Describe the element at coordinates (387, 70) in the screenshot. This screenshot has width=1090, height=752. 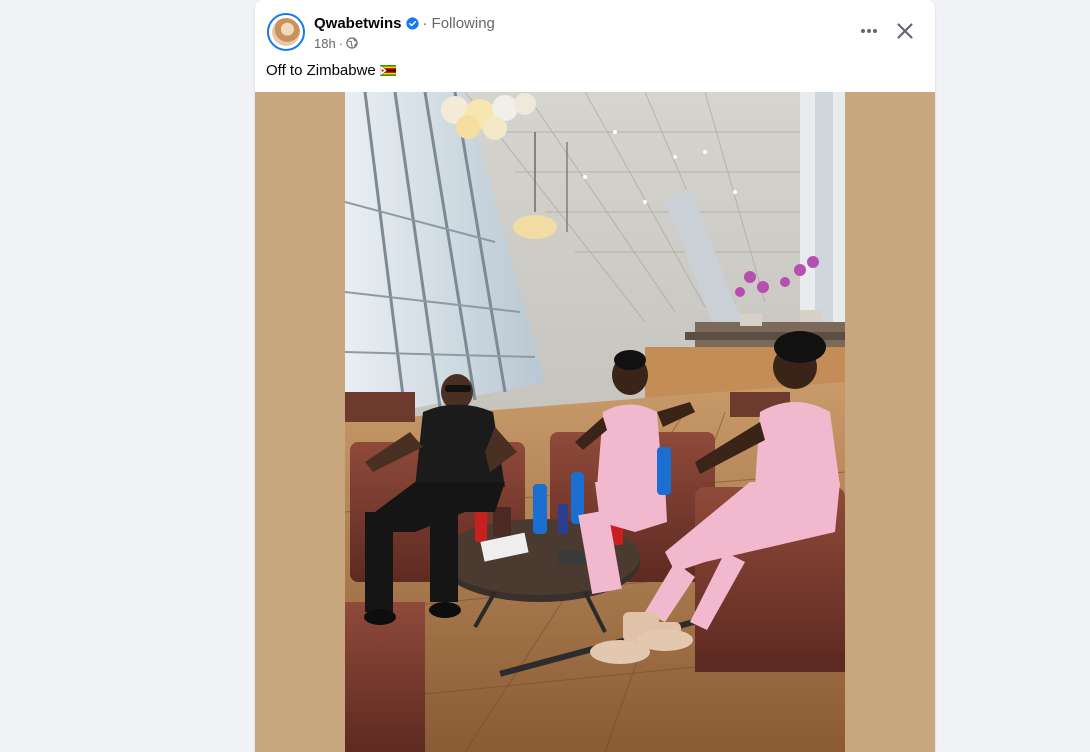
I see `zimbabwe-flag-icon` at that location.